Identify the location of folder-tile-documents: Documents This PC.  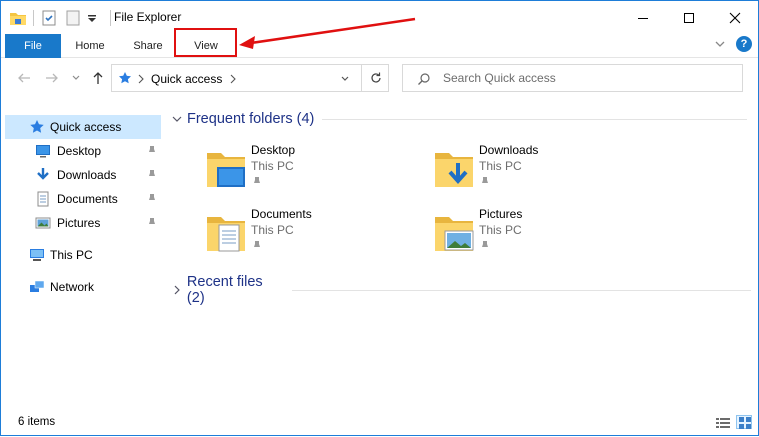
(315, 235).